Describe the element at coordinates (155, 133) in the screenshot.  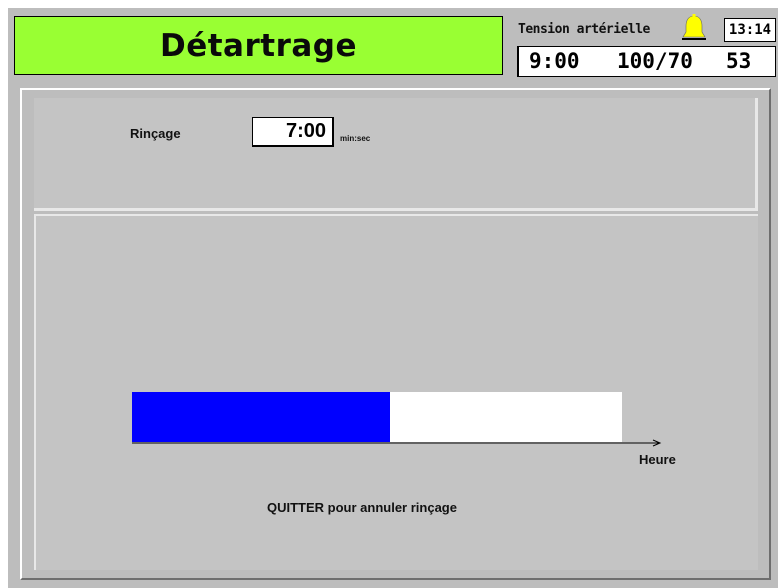
I see `rinse-label: Rinçage` at that location.